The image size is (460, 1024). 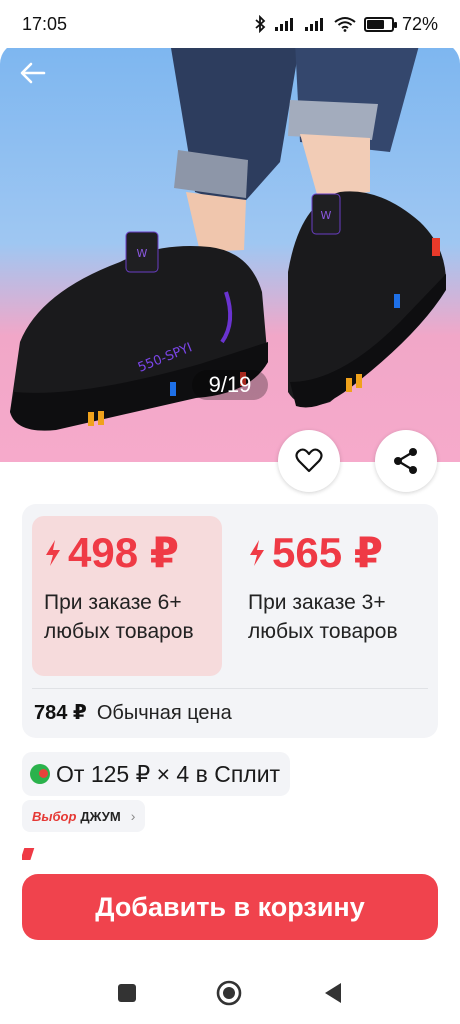 I want to click on tier-condition: При заказе 6+ любых товаров, so click(x=119, y=617).